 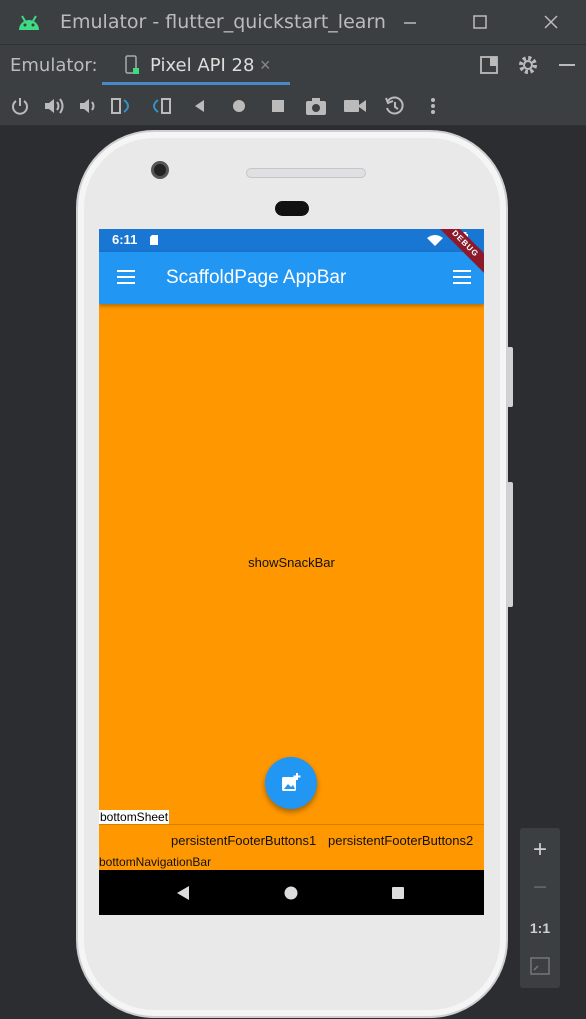 What do you see at coordinates (293, 65) in the screenshot?
I see `emulator-tool-window-header: Emulator: Pixel API 28 ×` at bounding box center [293, 65].